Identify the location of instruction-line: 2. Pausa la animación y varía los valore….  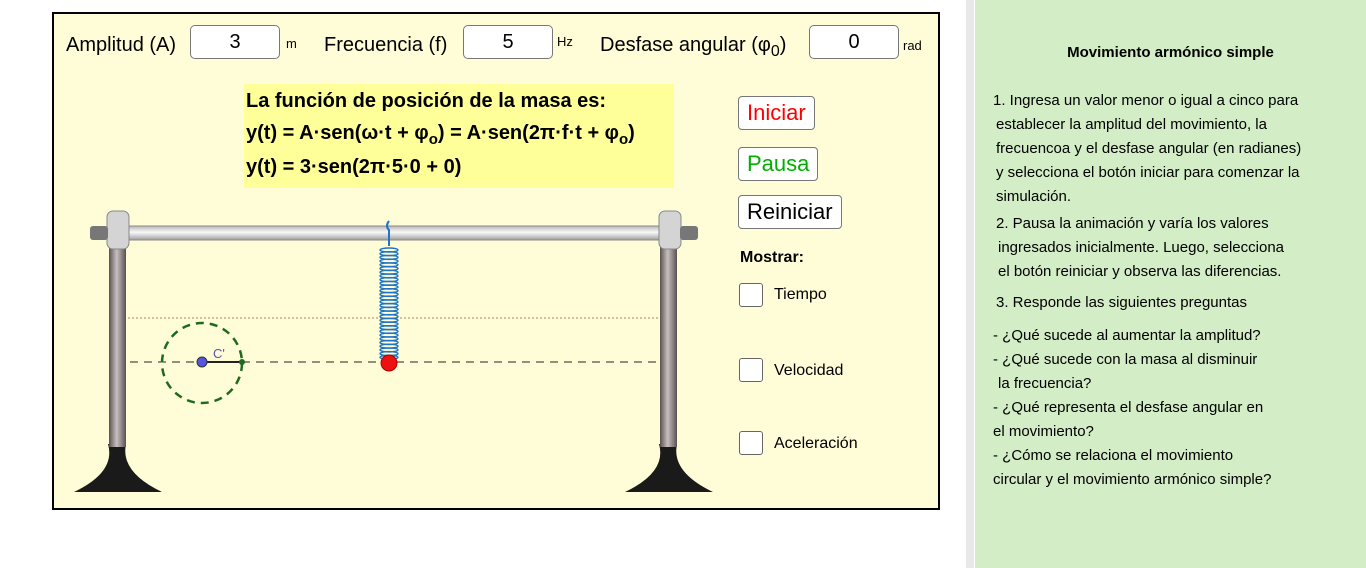
(1132, 223).